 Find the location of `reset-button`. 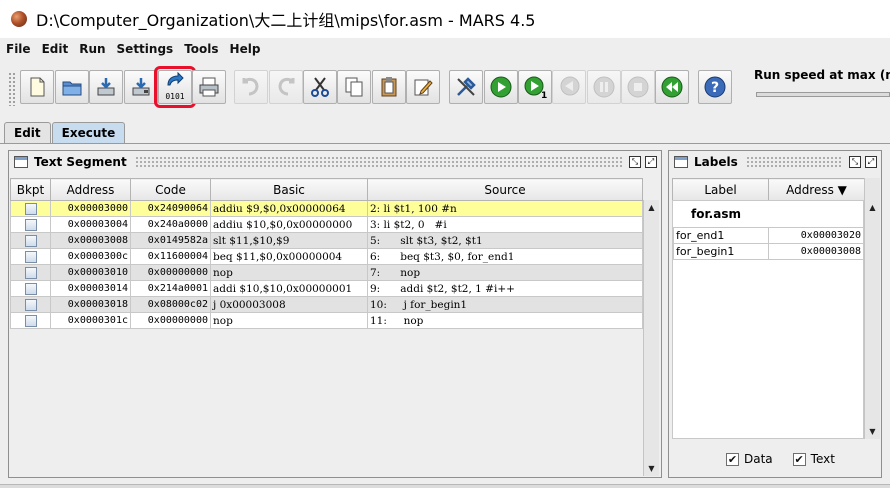

reset-button is located at coordinates (672, 87).